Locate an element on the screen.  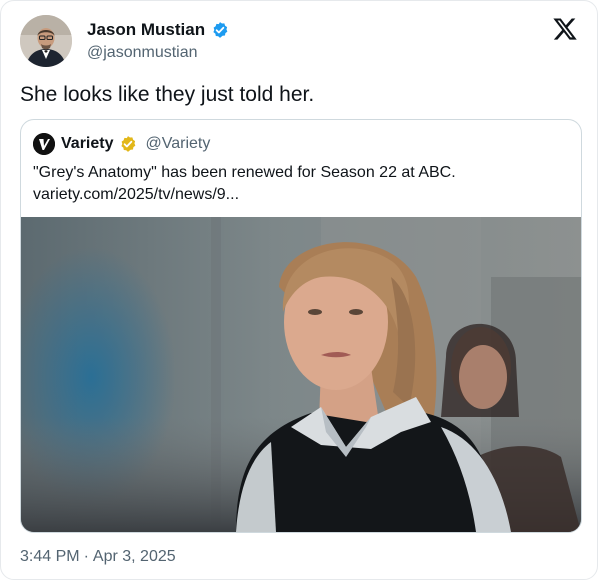
quoted-post-header: Variety @Variety is located at coordinates (121, 144).